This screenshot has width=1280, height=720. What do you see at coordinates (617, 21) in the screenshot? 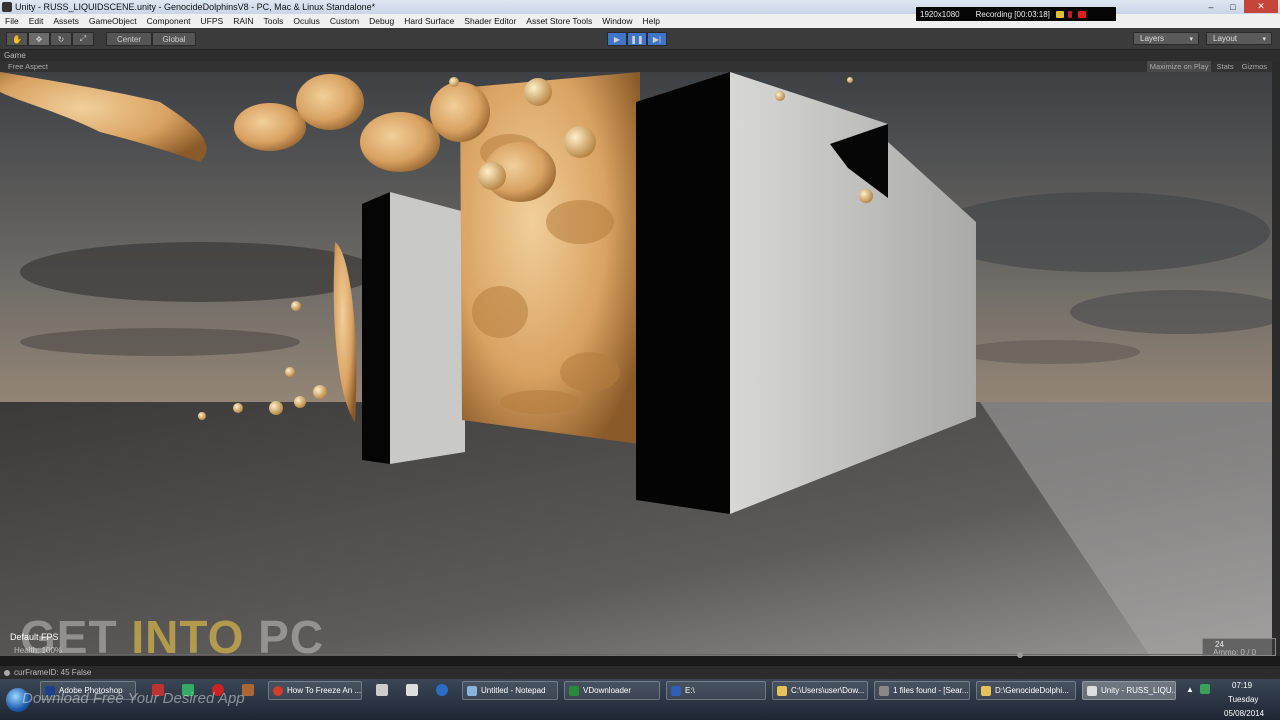
I see `menu-window: Window` at bounding box center [617, 21].